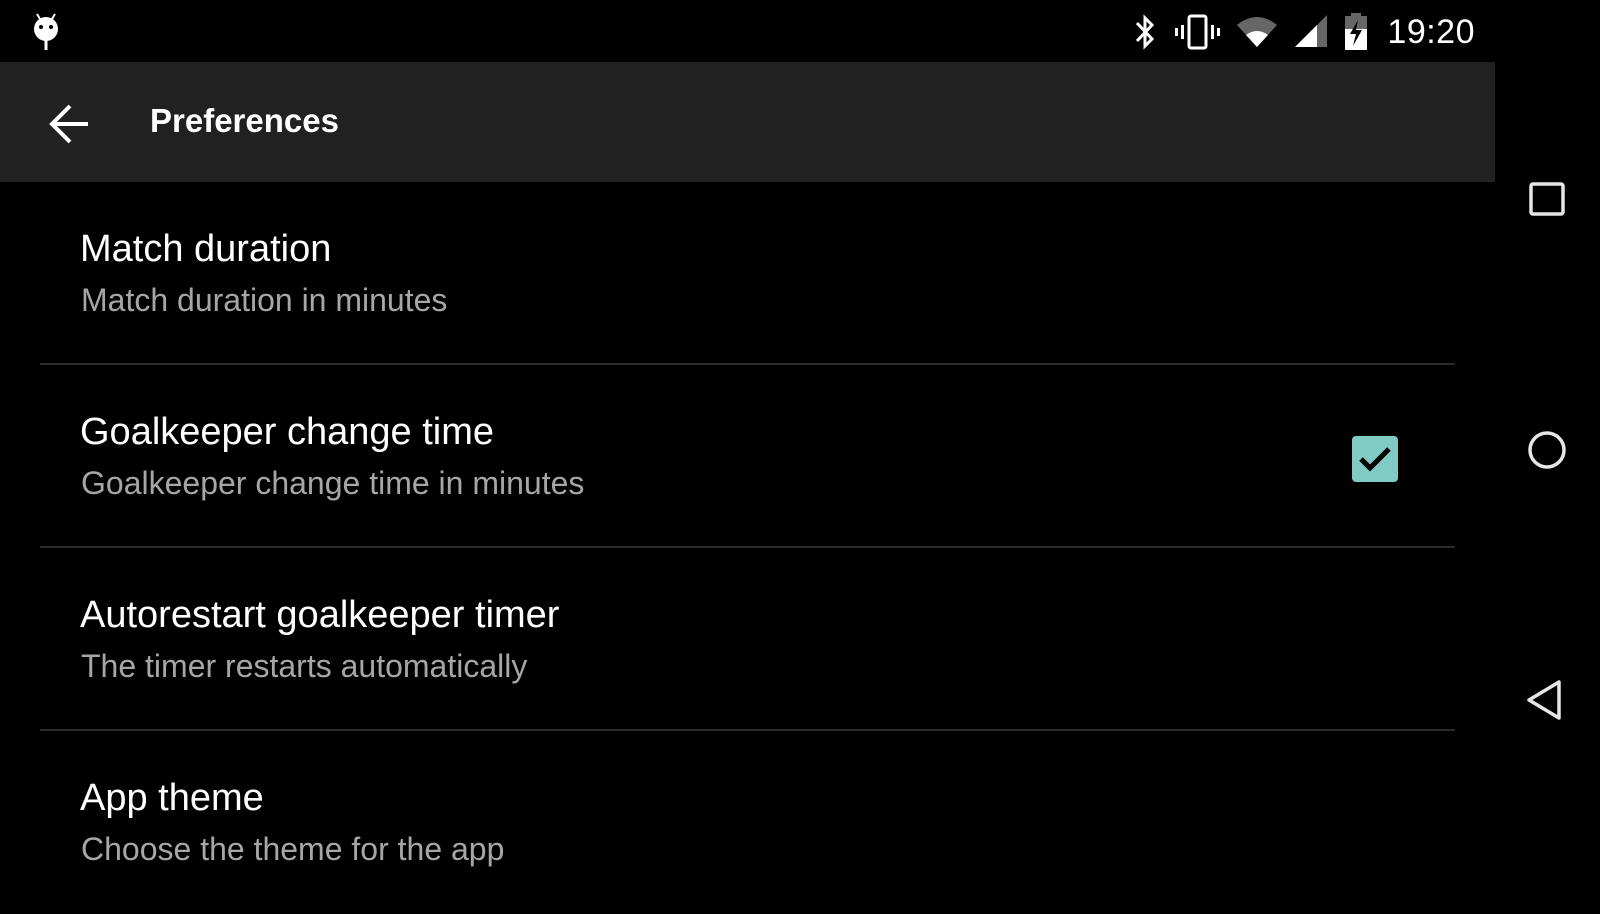 This screenshot has width=1600, height=914. I want to click on back-icon, so click(1544, 700).